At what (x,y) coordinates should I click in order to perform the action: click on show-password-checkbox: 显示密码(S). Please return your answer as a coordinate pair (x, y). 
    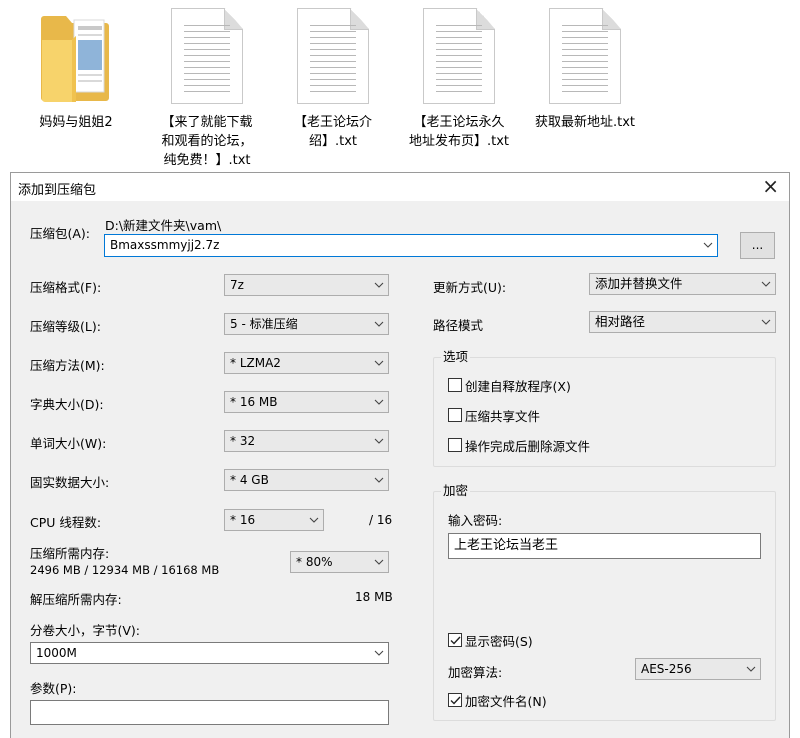
    Looking at the image, I should click on (490, 640).